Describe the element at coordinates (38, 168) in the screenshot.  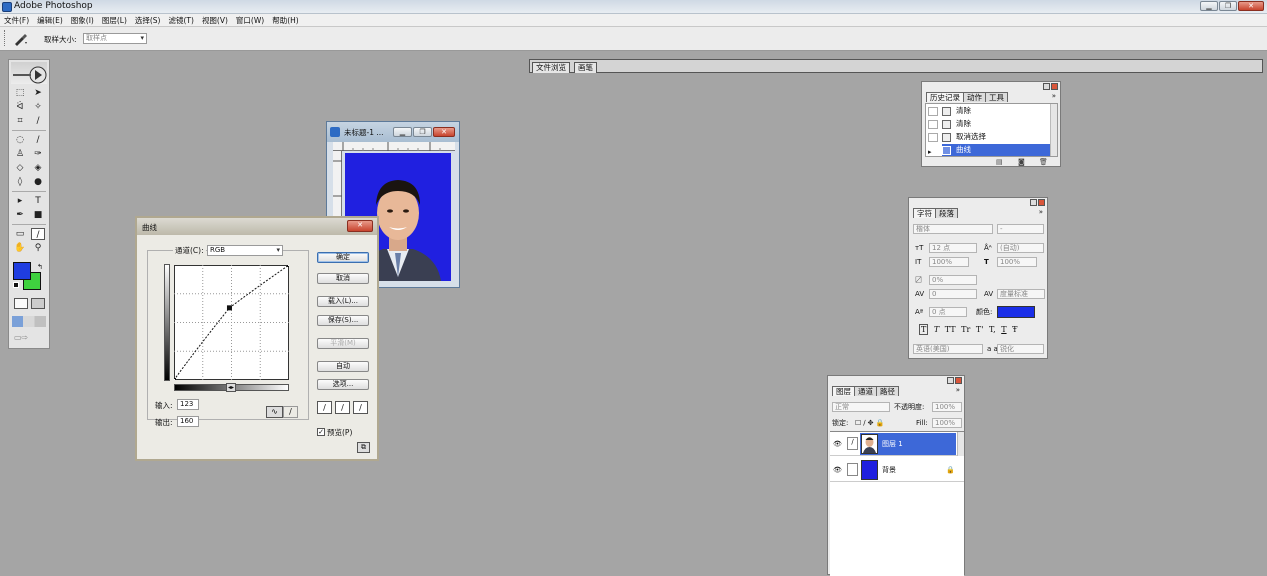
I see `bucket-tool-icon: ◈` at that location.